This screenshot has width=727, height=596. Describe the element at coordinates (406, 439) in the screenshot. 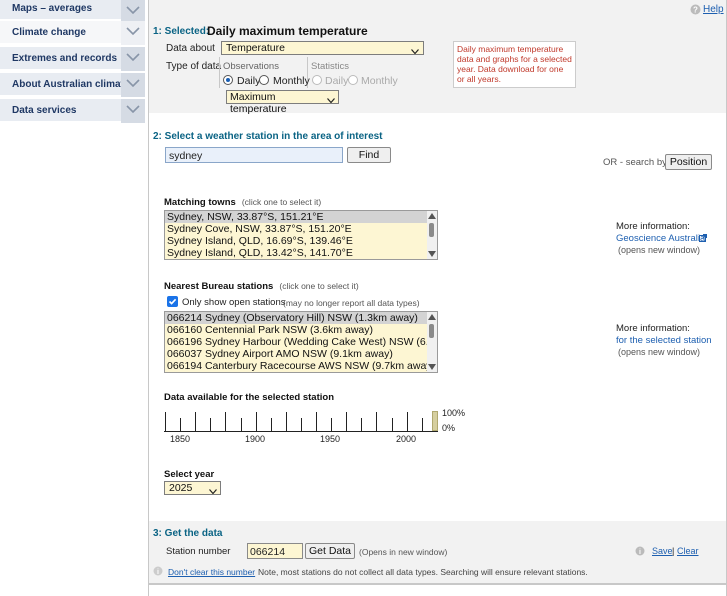

I see `year-label: 2000` at that location.